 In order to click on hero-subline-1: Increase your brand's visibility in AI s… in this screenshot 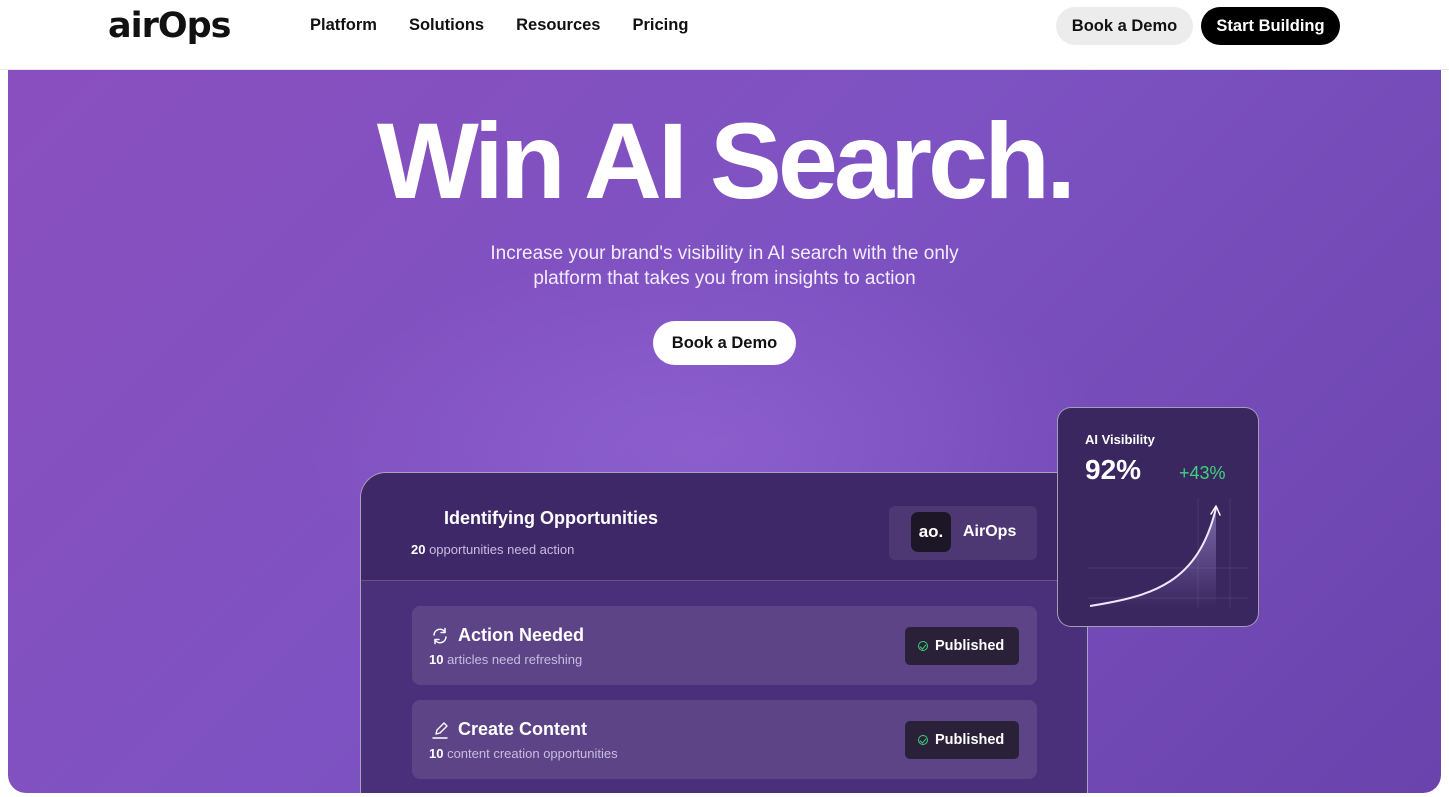, I will do `click(724, 253)`.